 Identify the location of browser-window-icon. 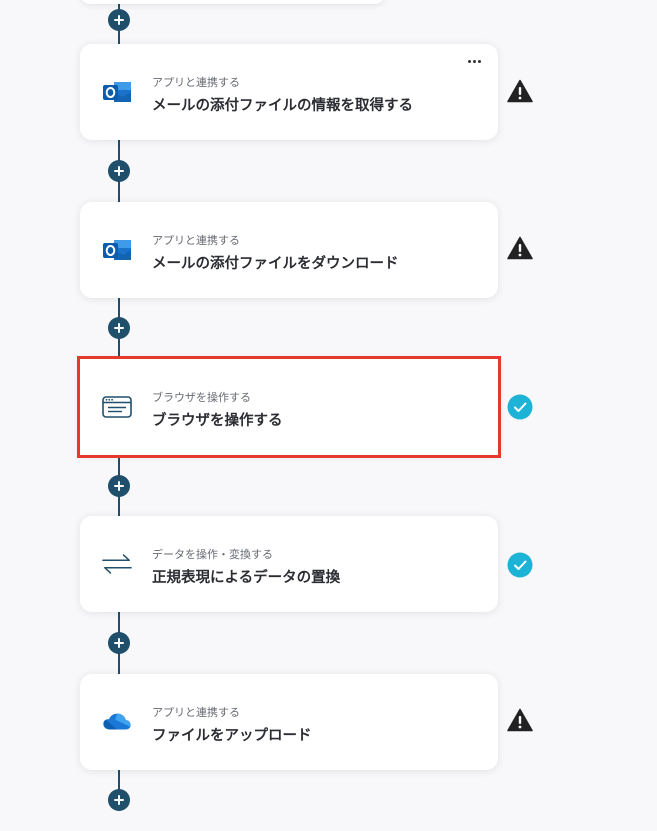
(117, 407).